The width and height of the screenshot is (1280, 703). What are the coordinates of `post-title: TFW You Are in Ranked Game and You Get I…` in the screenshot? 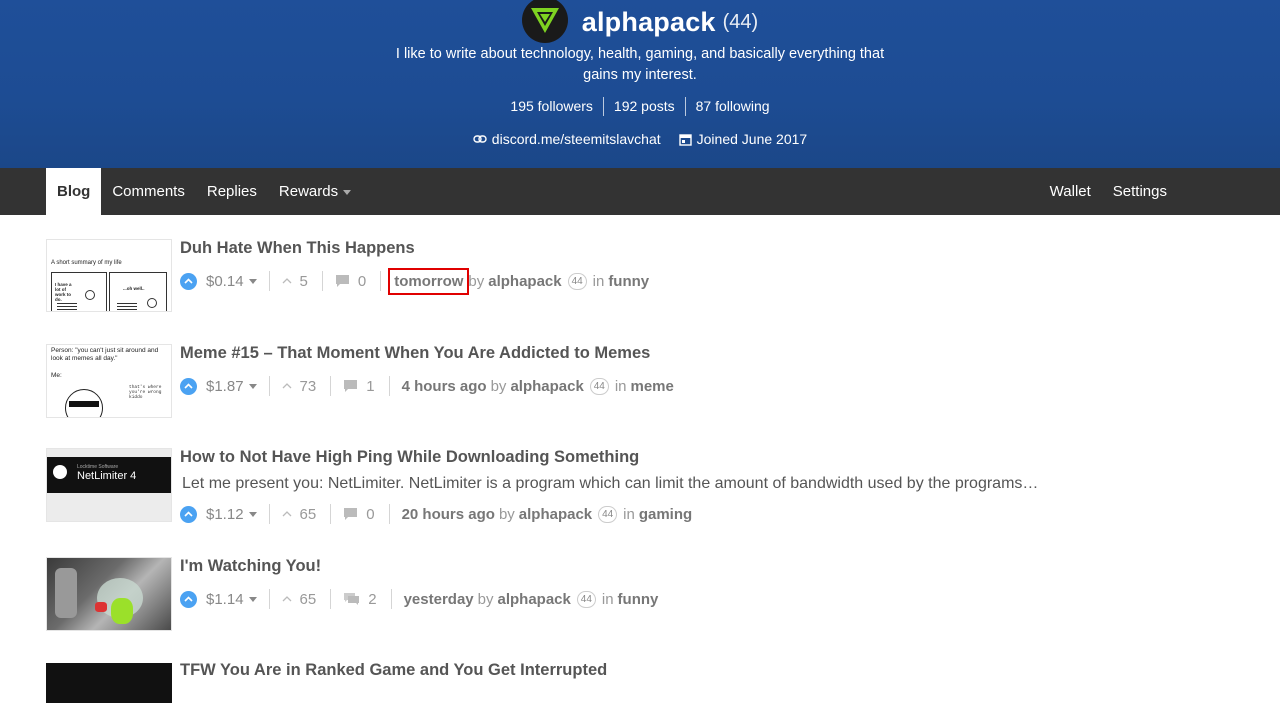 It's located at (393, 670).